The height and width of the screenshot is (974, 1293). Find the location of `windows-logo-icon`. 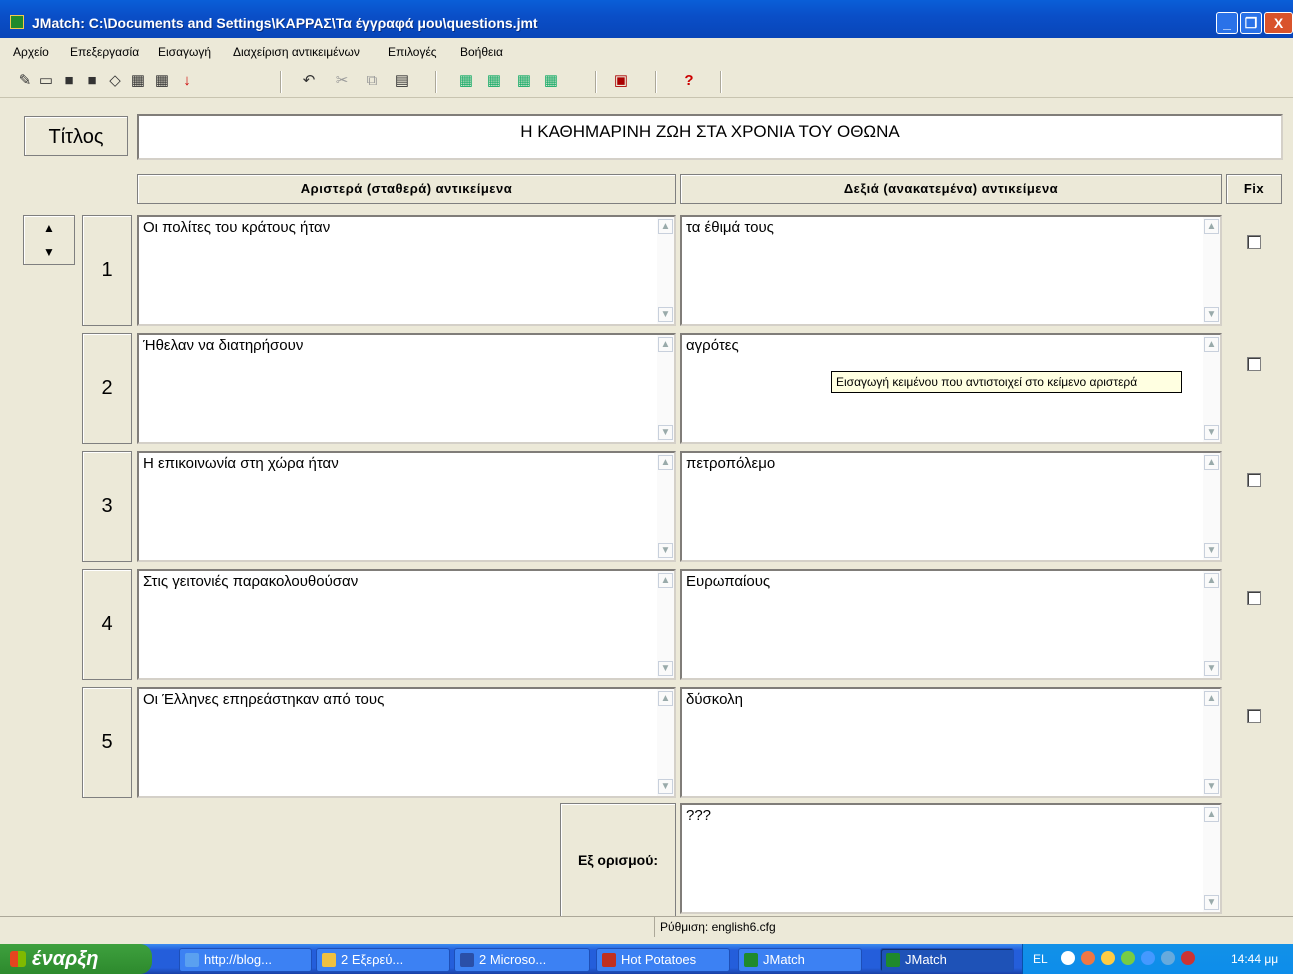

windows-logo-icon is located at coordinates (18, 959).